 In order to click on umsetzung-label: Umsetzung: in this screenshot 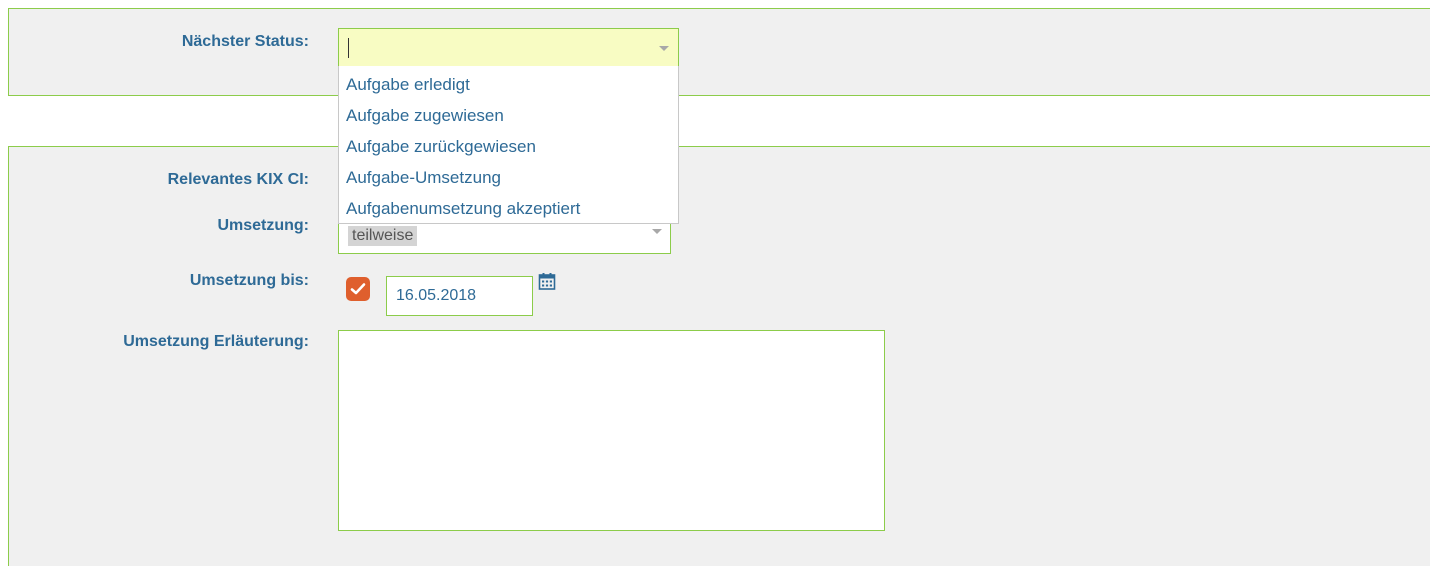, I will do `click(263, 225)`.